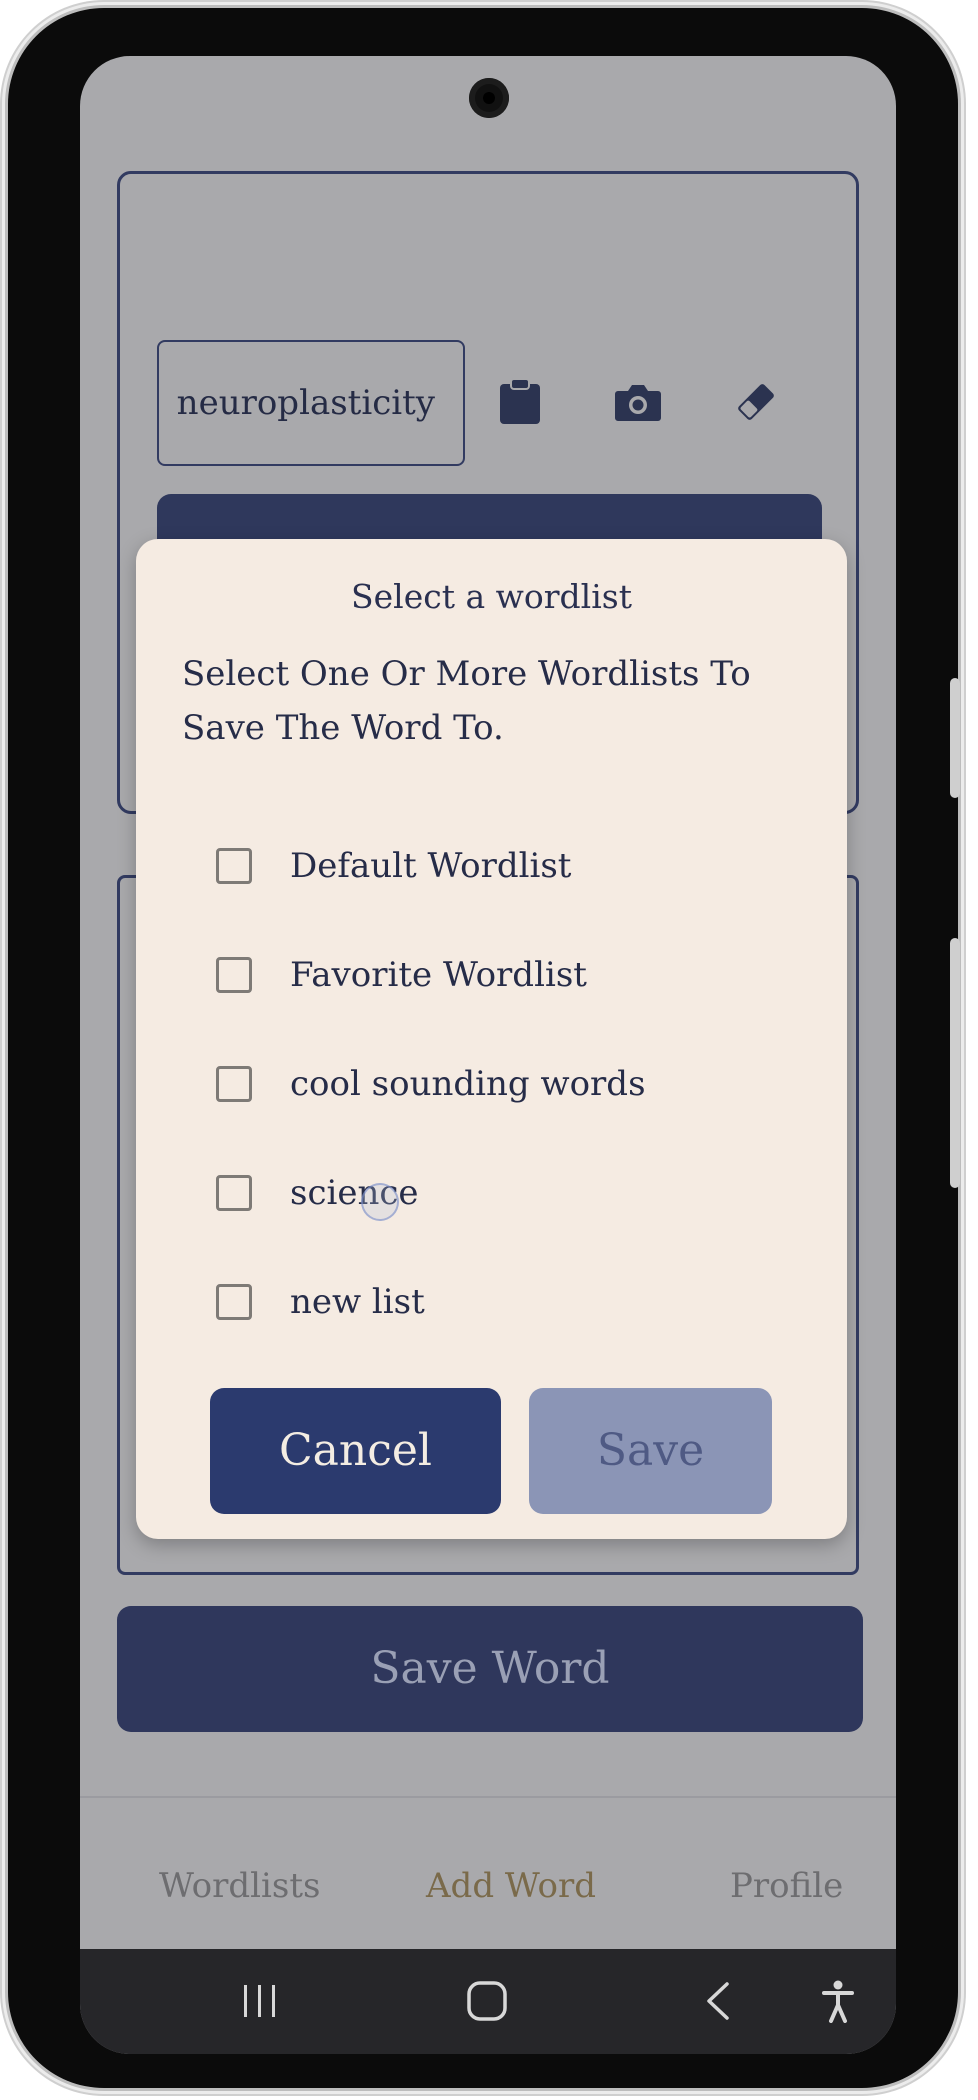 This screenshot has height=2100, width=978. Describe the element at coordinates (638, 402) in the screenshot. I see `camera-icon` at that location.